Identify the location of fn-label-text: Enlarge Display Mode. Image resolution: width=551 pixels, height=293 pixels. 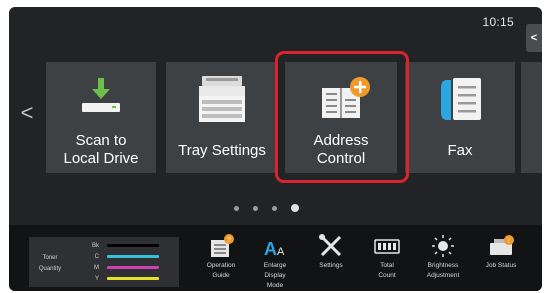
(275, 275).